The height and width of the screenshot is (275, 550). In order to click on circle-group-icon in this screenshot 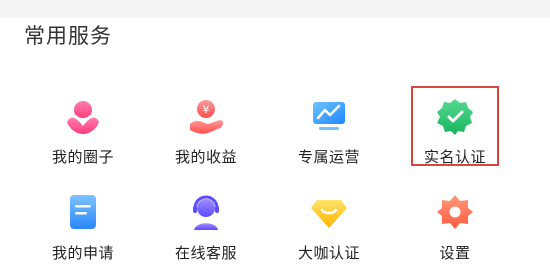, I will do `click(83, 116)`.